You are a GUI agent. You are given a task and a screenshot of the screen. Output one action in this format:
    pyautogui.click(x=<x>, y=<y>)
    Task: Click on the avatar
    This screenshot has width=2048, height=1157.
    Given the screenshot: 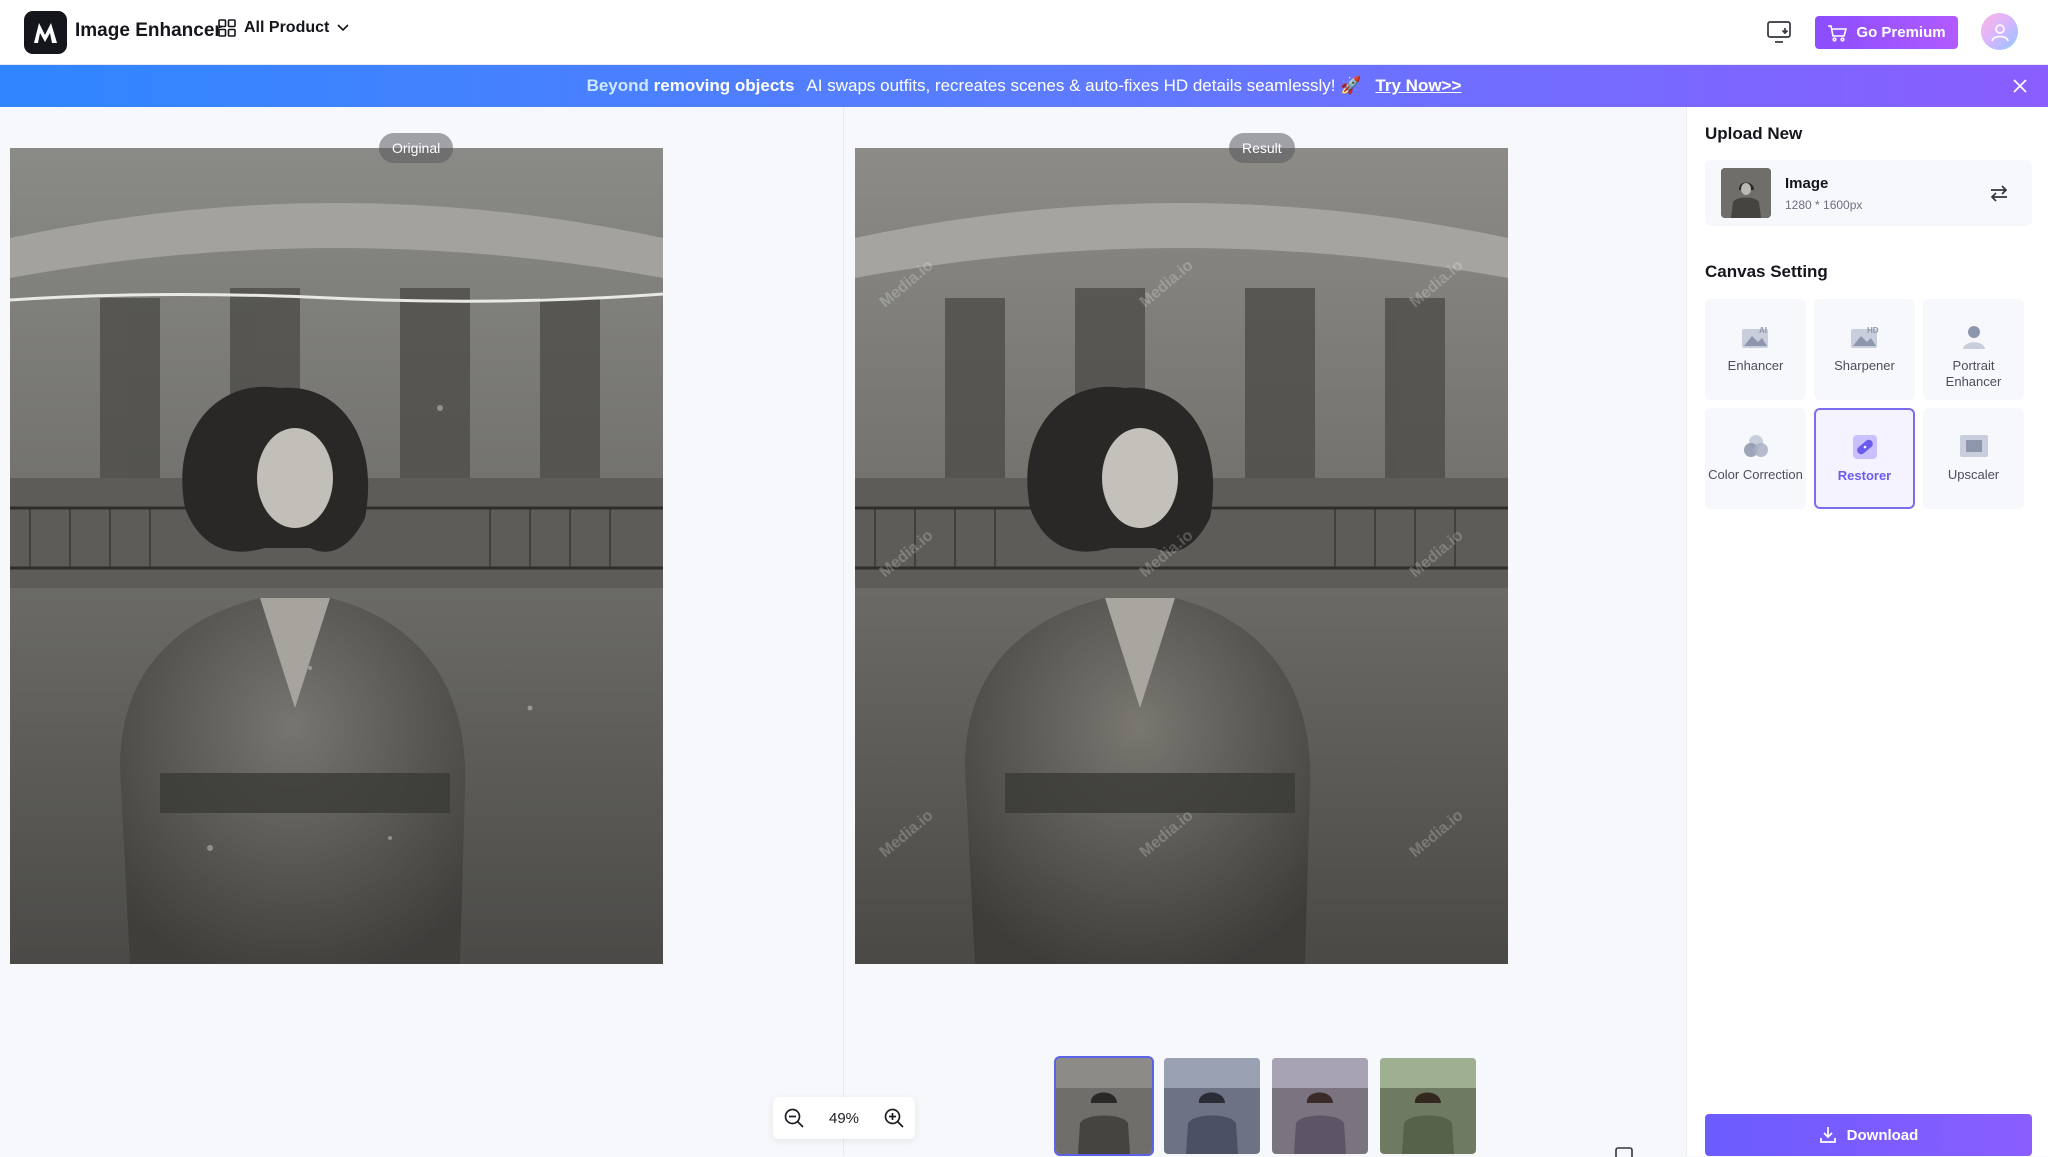 What is the action you would take?
    pyautogui.click(x=1999, y=31)
    